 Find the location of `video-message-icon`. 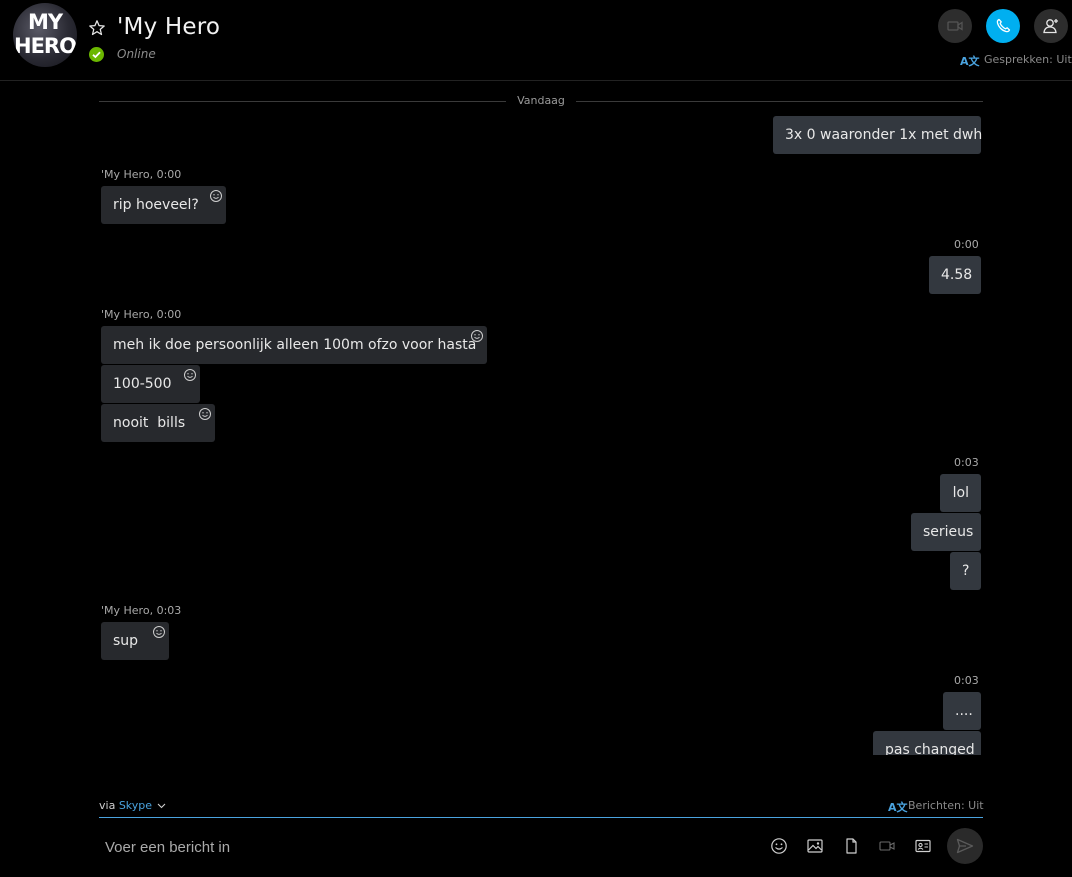

video-message-icon is located at coordinates (887, 846).